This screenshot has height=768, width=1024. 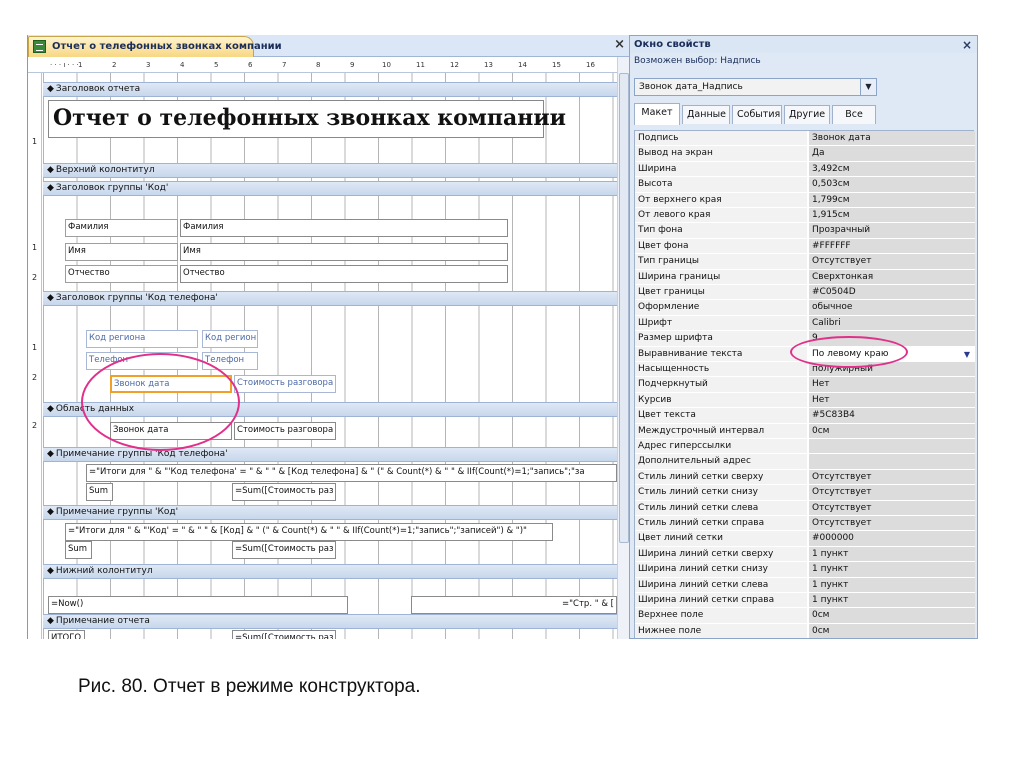 What do you see at coordinates (805, 246) in the screenshot?
I see `property-row: Цвет фона #FFFFFF` at bounding box center [805, 246].